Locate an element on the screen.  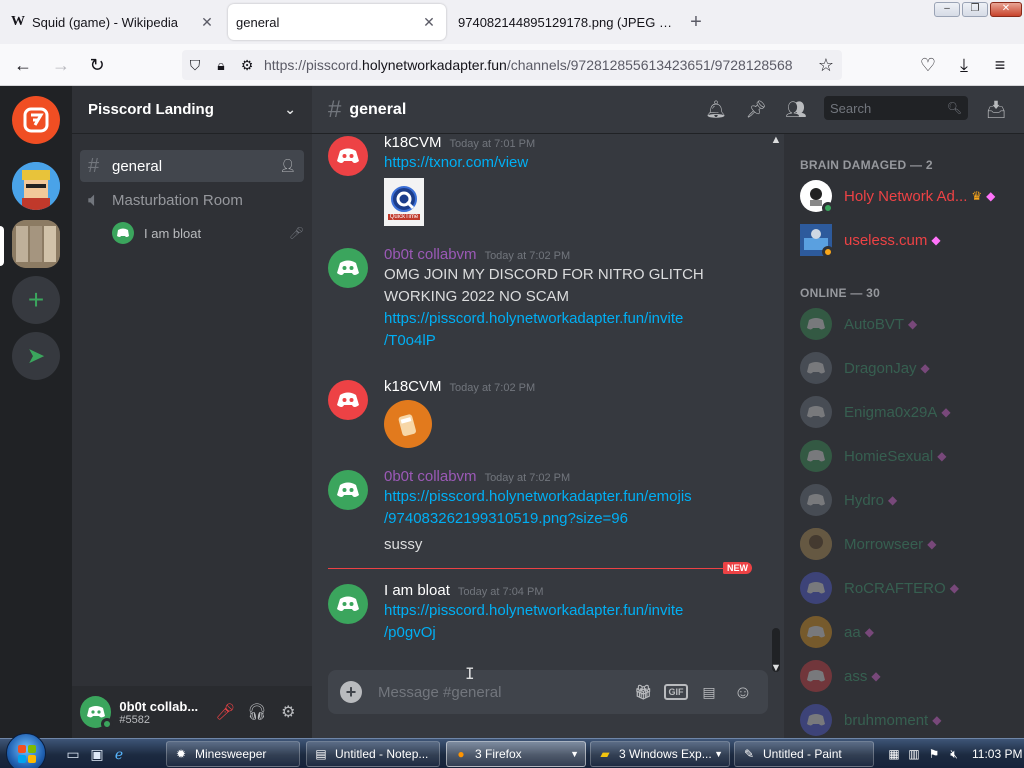
member-morrowseer: Morrowseer ◆ is located at coordinates (910, 544).